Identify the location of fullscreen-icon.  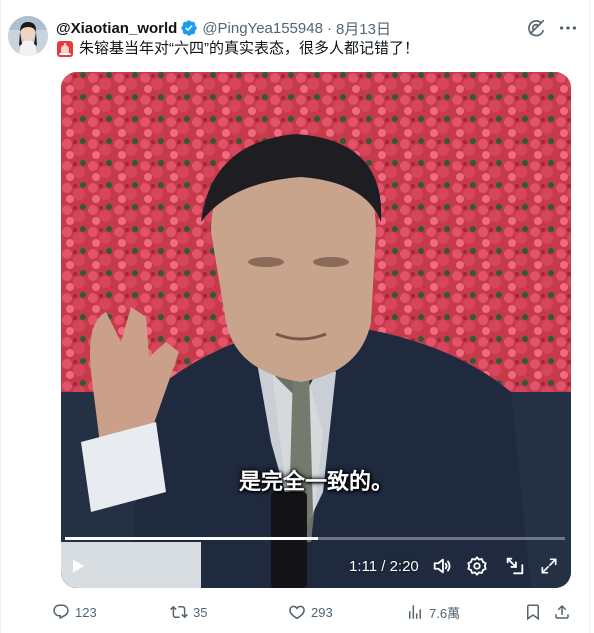
(549, 566).